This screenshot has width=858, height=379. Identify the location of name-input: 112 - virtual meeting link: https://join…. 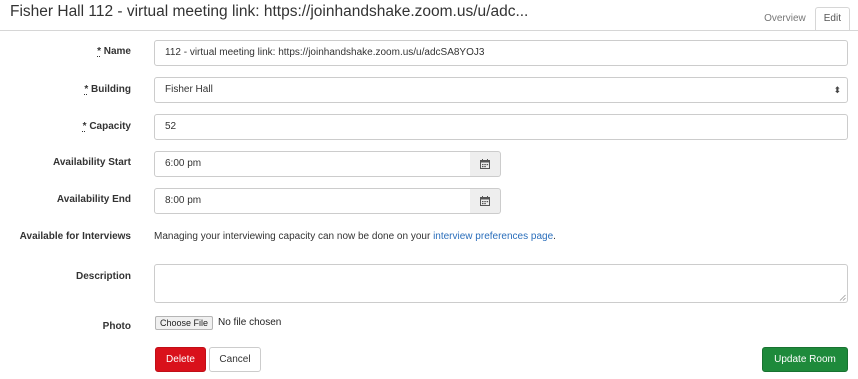
(501, 53).